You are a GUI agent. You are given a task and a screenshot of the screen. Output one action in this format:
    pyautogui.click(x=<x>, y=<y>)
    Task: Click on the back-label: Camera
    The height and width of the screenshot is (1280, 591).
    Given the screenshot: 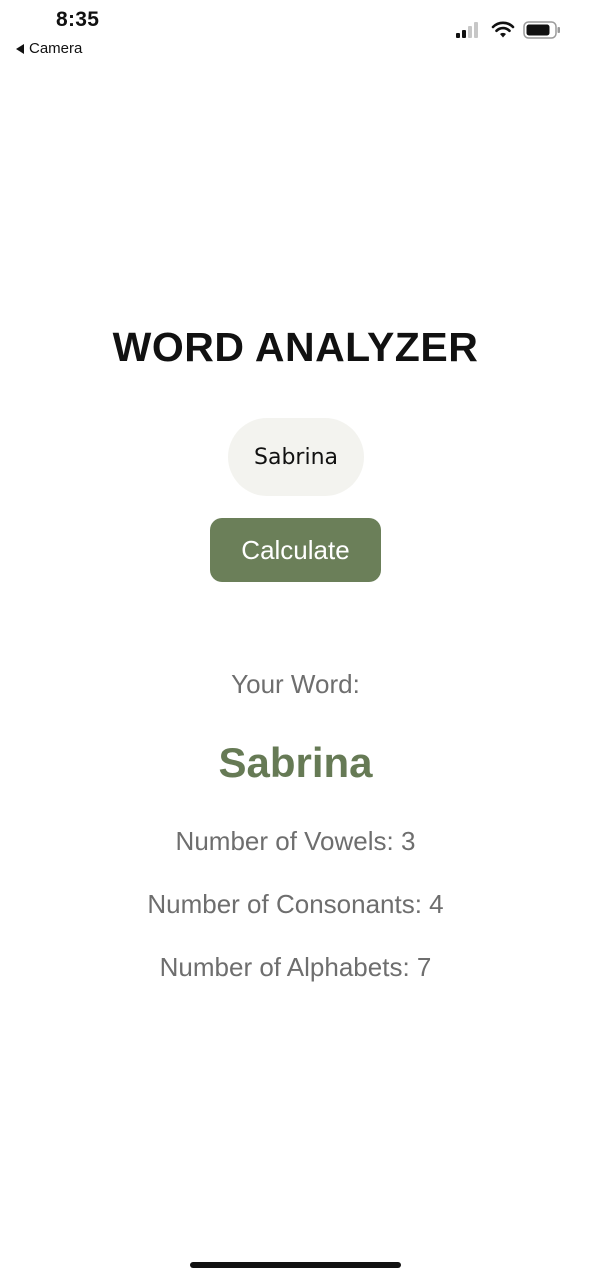 What is the action you would take?
    pyautogui.click(x=56, y=48)
    